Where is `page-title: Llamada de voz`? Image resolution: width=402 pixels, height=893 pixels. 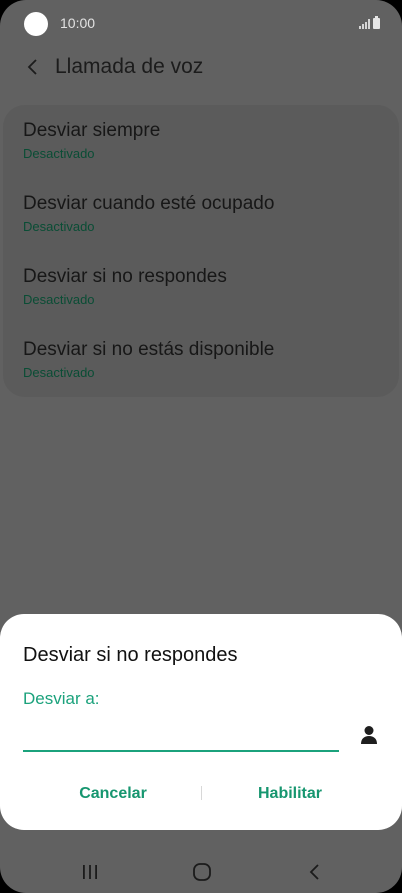 page-title: Llamada de voz is located at coordinates (129, 66).